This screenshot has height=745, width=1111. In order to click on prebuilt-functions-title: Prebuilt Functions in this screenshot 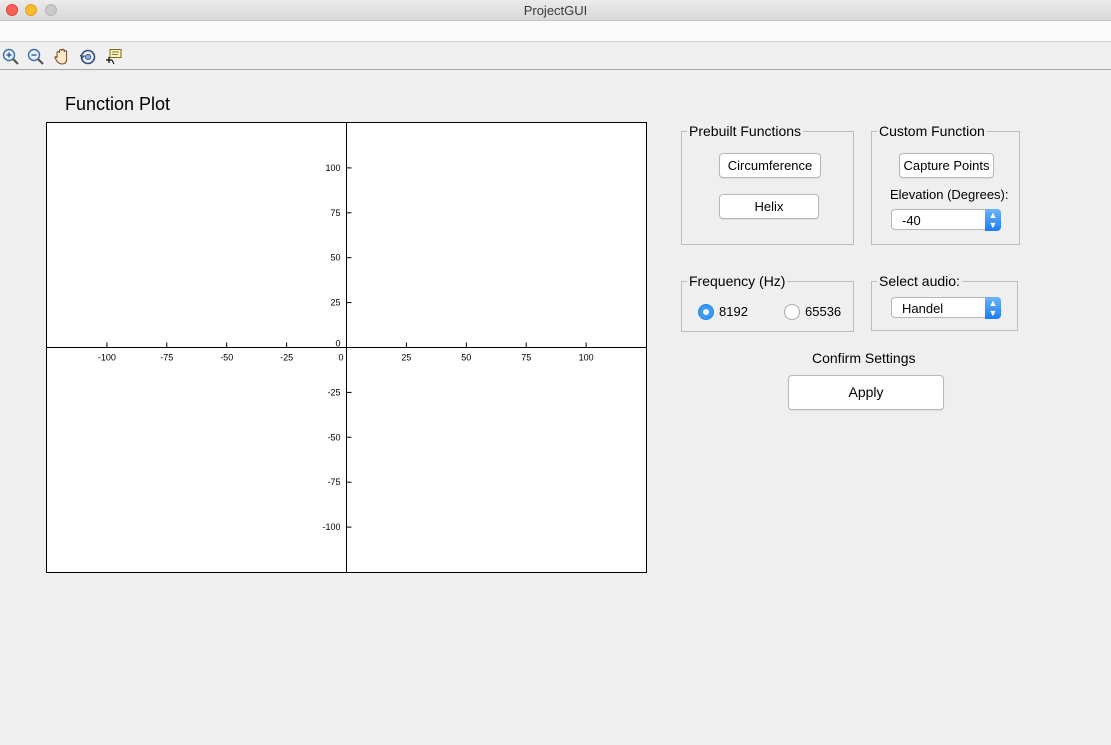, I will do `click(745, 131)`.